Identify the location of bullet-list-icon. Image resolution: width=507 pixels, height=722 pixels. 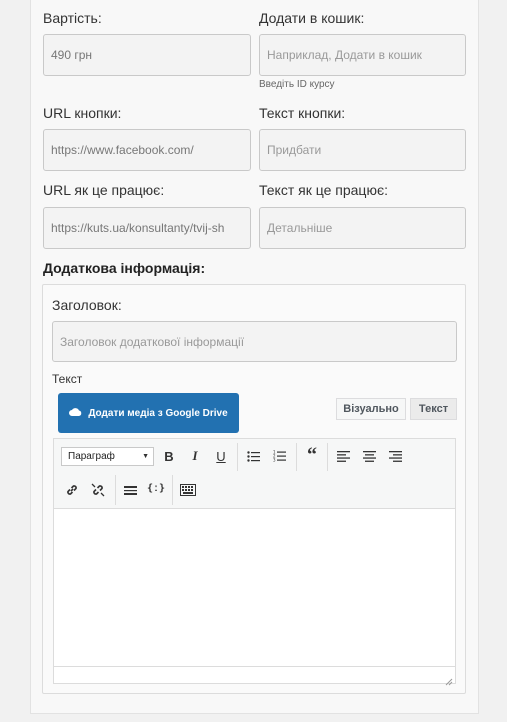
(253, 456).